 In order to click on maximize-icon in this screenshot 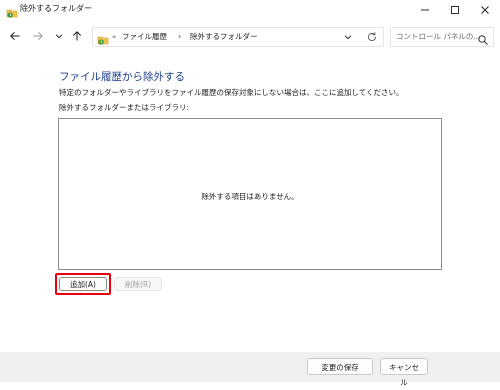, I will do `click(455, 10)`.